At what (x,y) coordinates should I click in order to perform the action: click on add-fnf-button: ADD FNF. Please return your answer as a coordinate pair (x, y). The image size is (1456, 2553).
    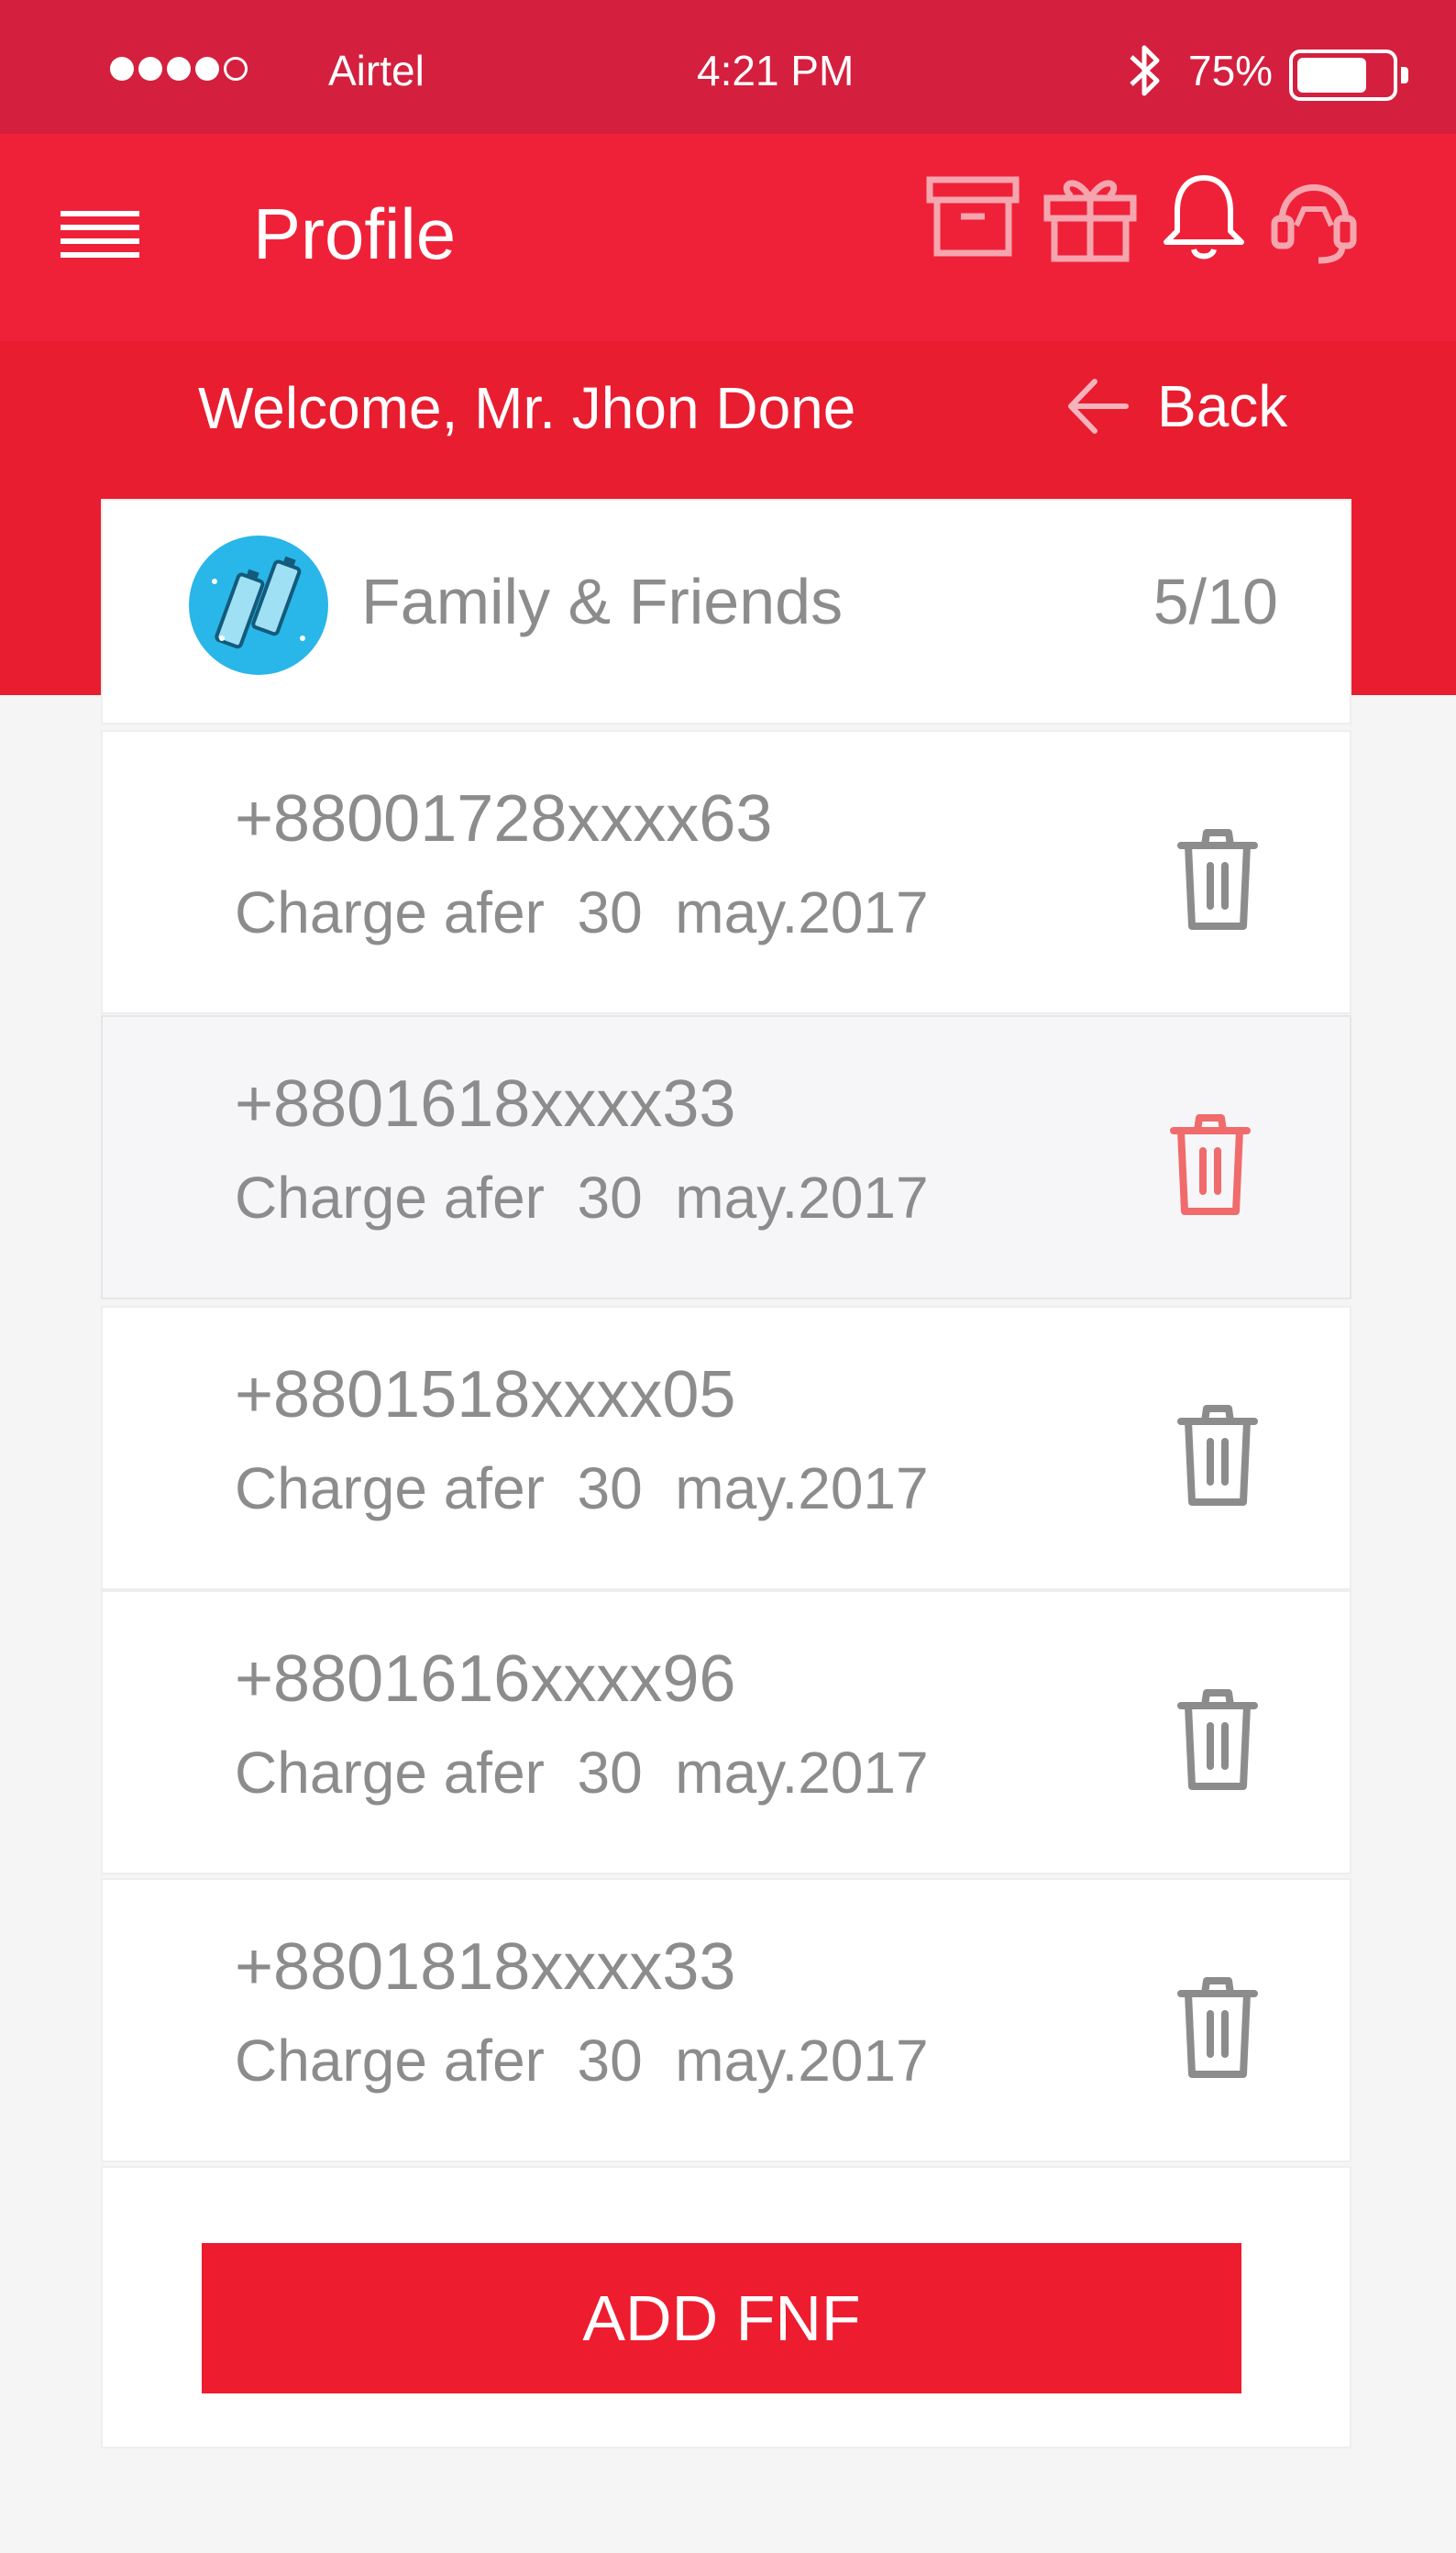
    Looking at the image, I should click on (721, 2318).